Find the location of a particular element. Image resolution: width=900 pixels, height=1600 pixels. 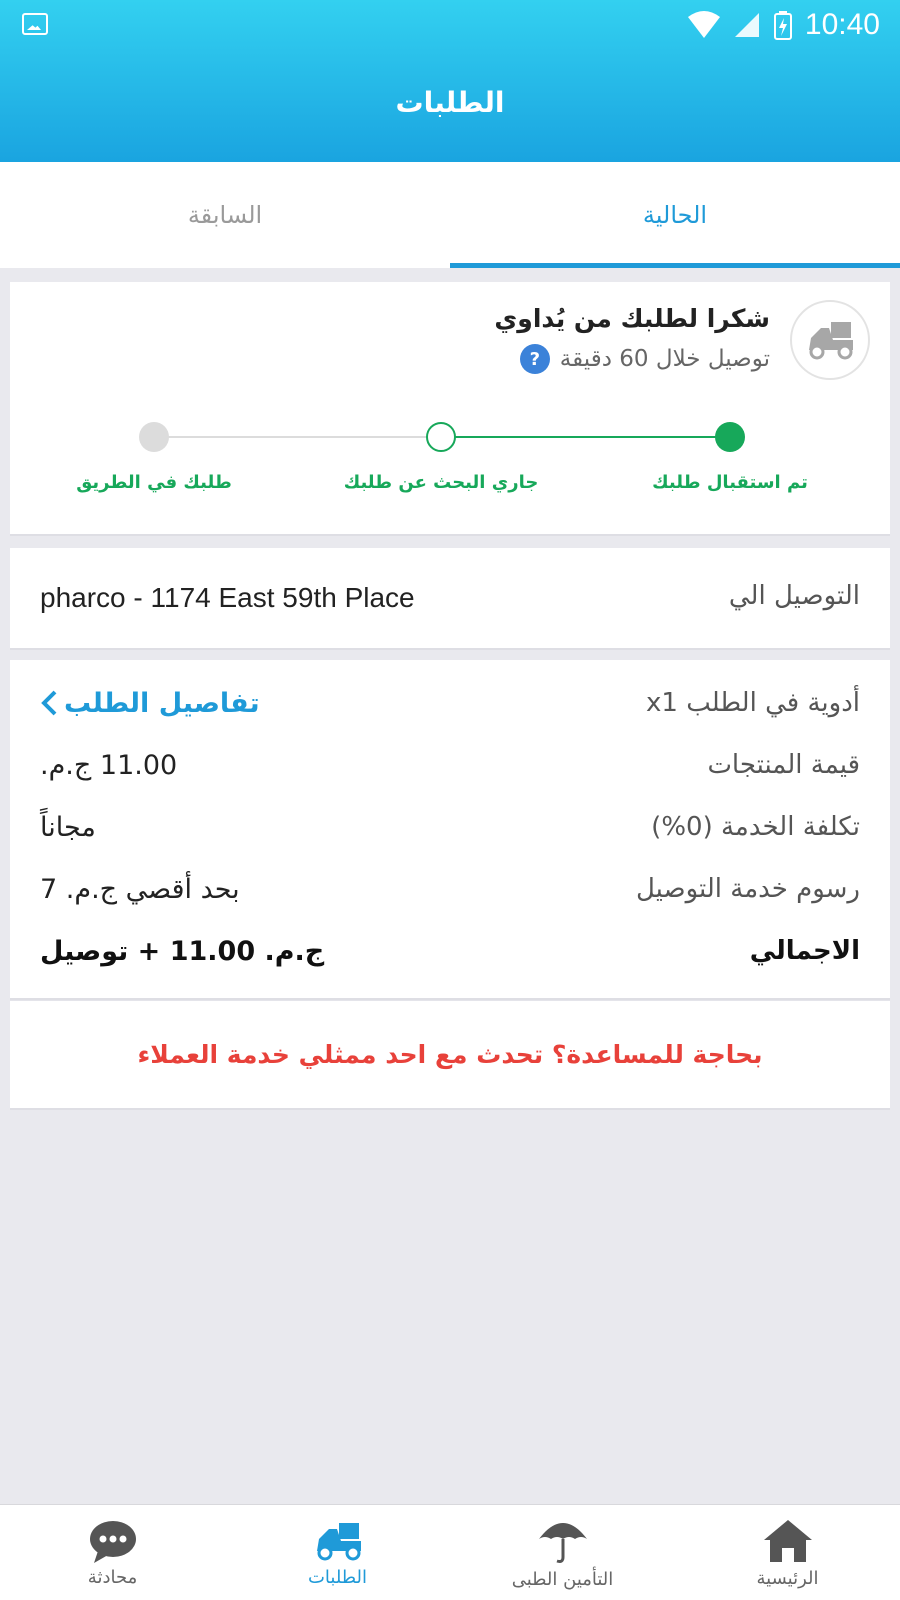

products-price-row: قيمة المنتجات 11.00 ج.م. is located at coordinates (450, 765).